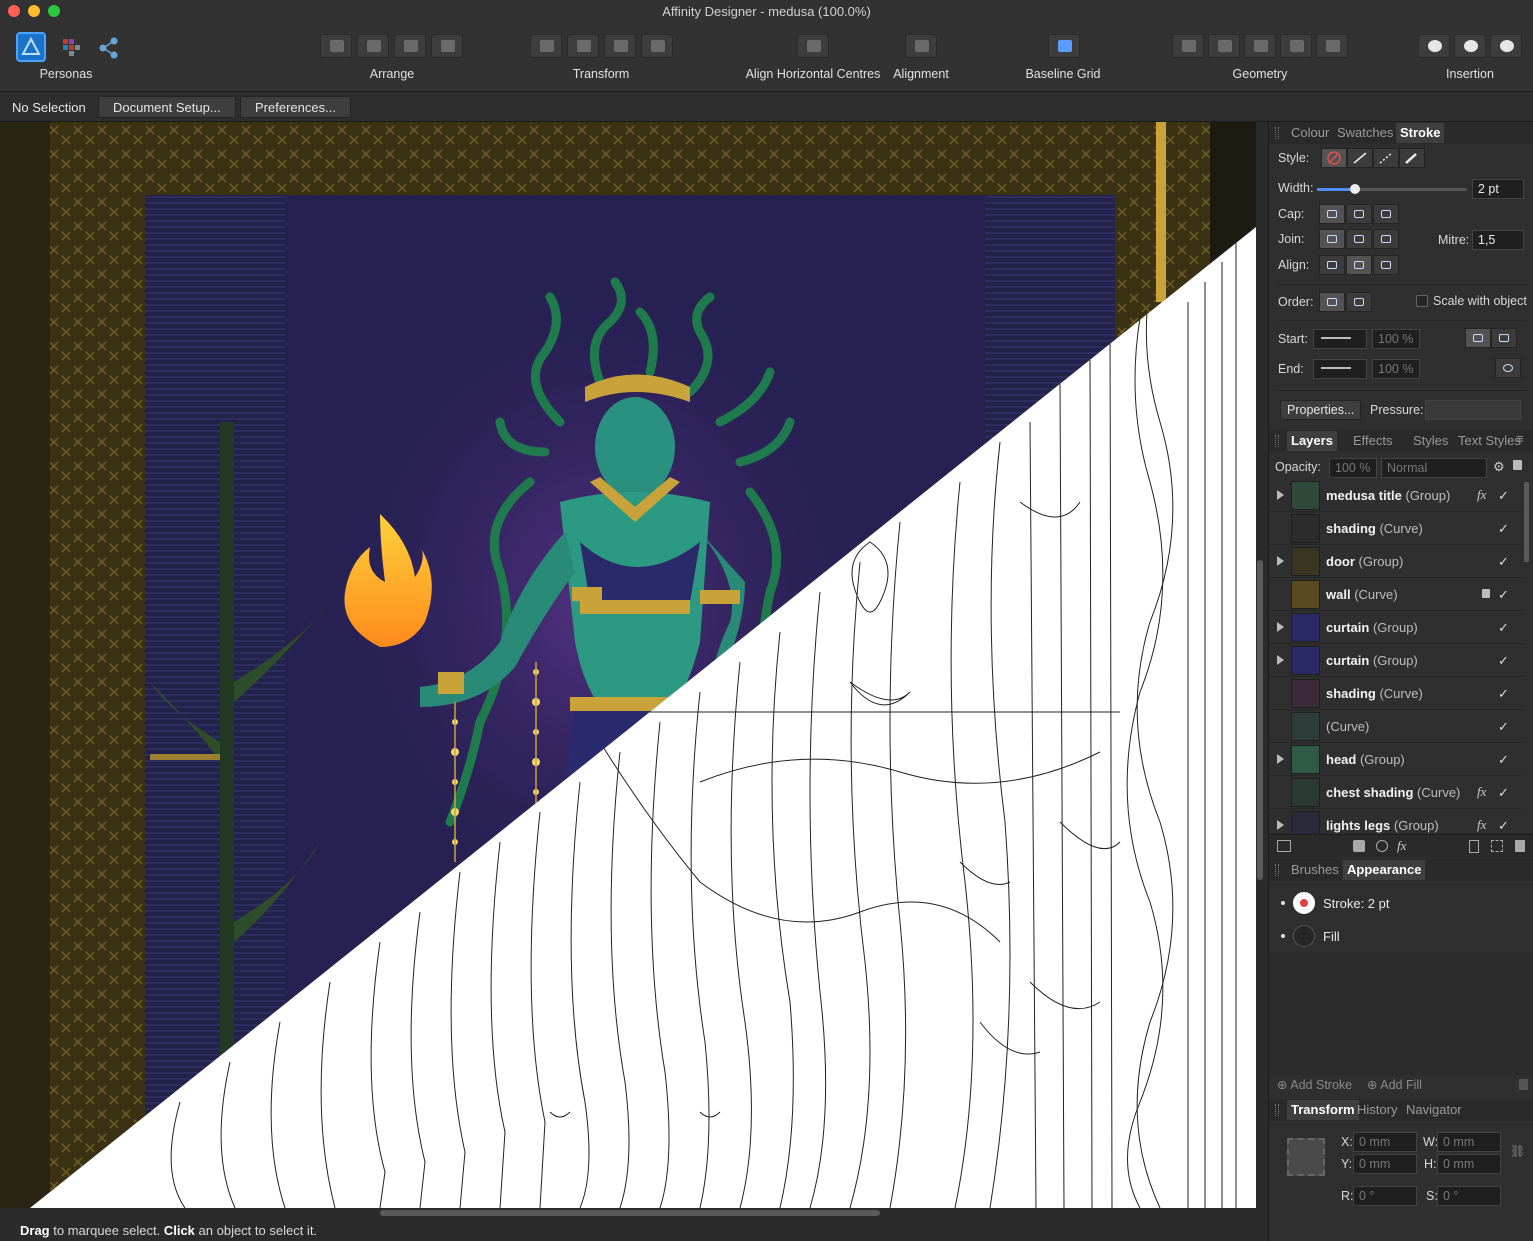 This screenshot has width=1533, height=1241. What do you see at coordinates (1332, 239) in the screenshot?
I see `miter-join-button` at bounding box center [1332, 239].